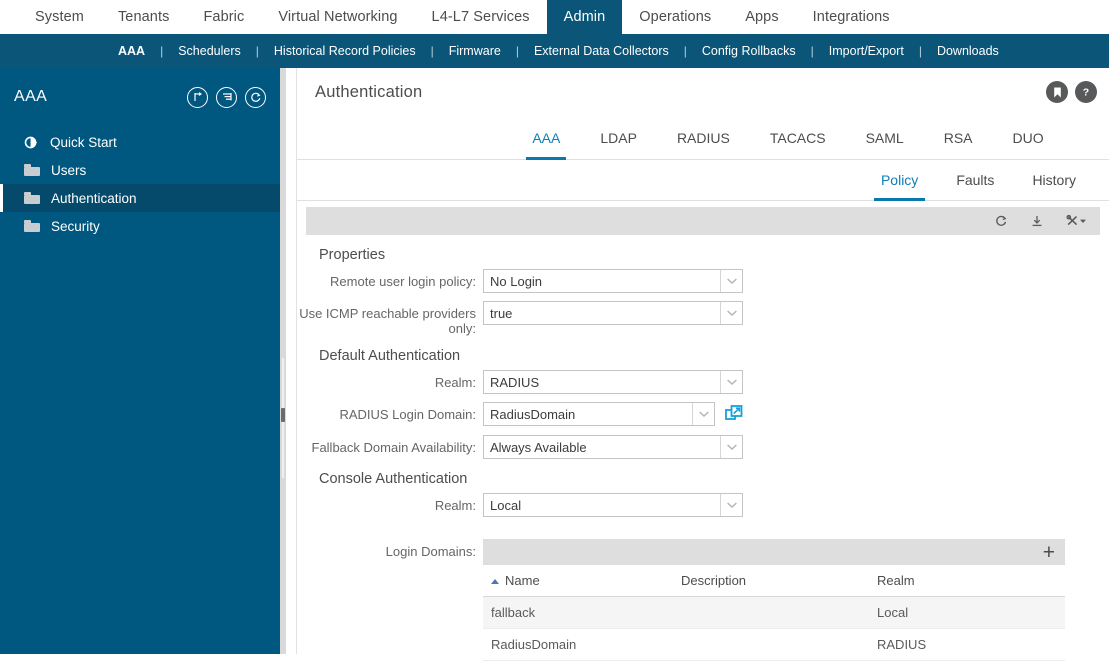  What do you see at coordinates (968, 51) in the screenshot?
I see `subnav-item-downloads: Downloads` at bounding box center [968, 51].